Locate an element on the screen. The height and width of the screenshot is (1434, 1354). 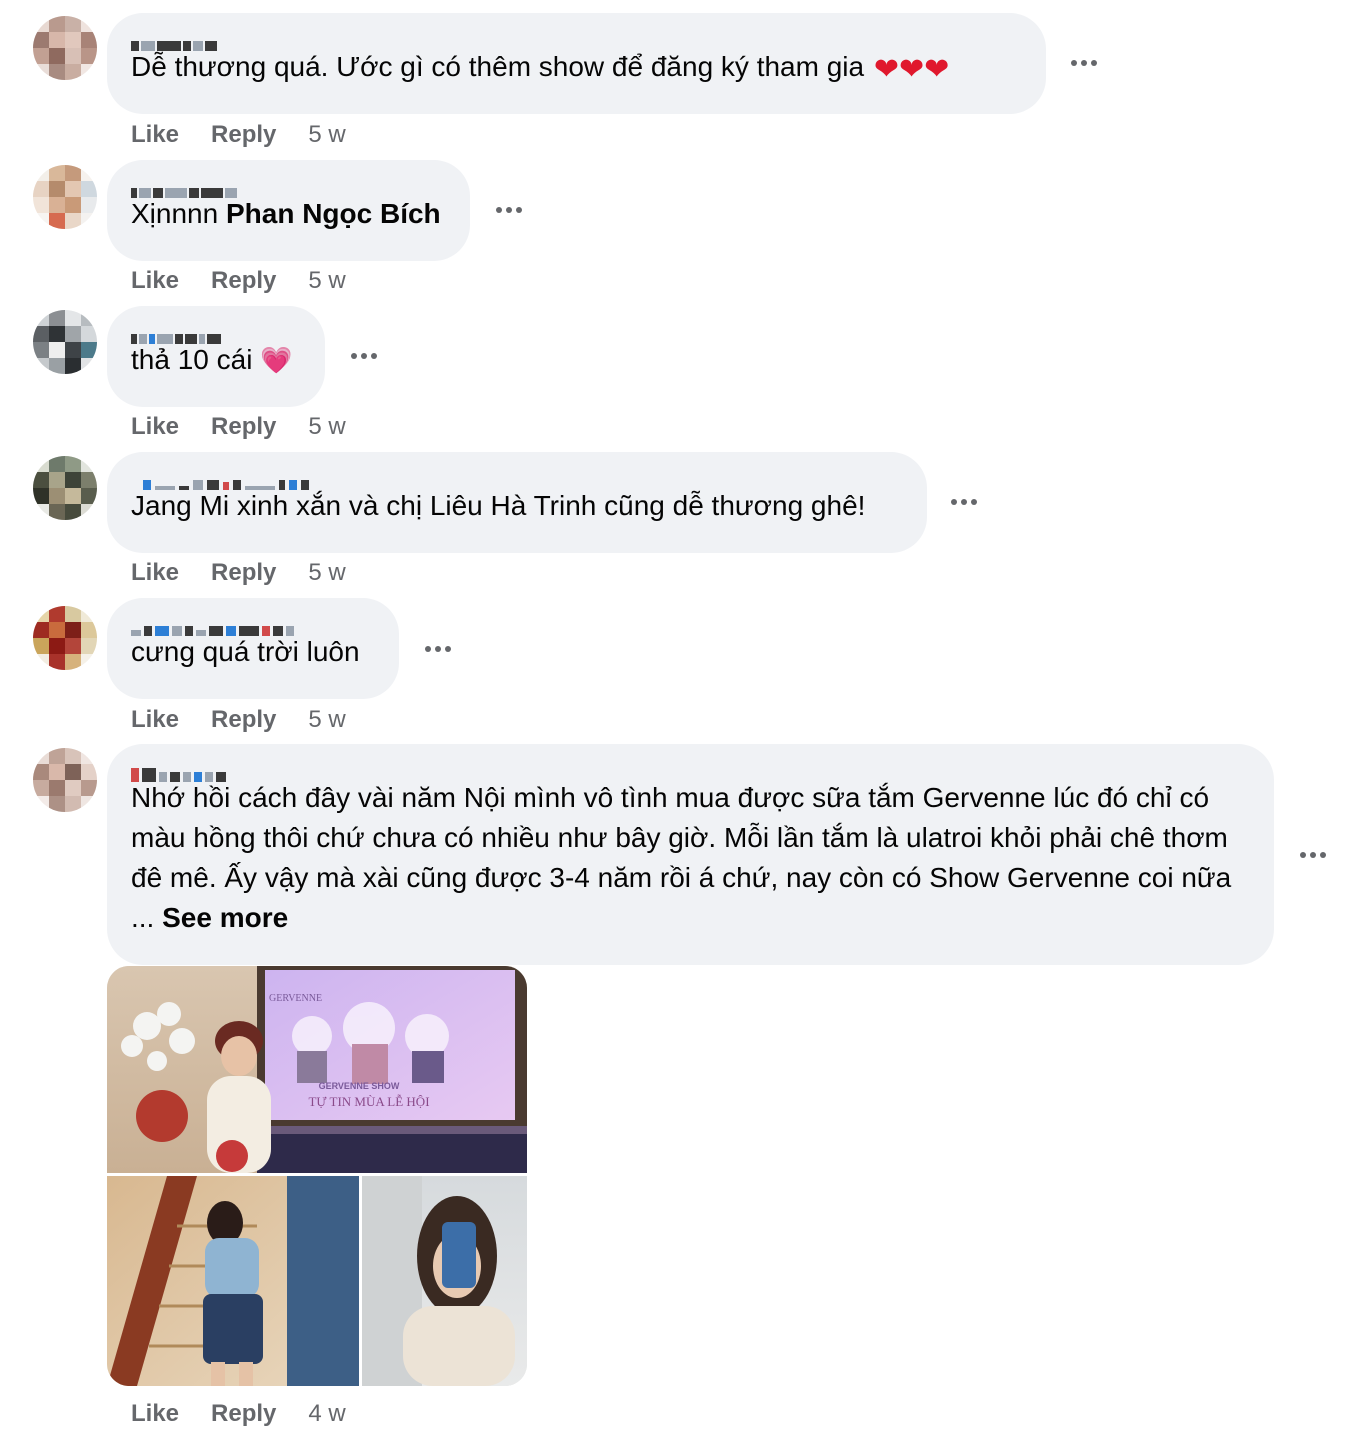
comment-timestamp: 4 w is located at coordinates (326, 1414).